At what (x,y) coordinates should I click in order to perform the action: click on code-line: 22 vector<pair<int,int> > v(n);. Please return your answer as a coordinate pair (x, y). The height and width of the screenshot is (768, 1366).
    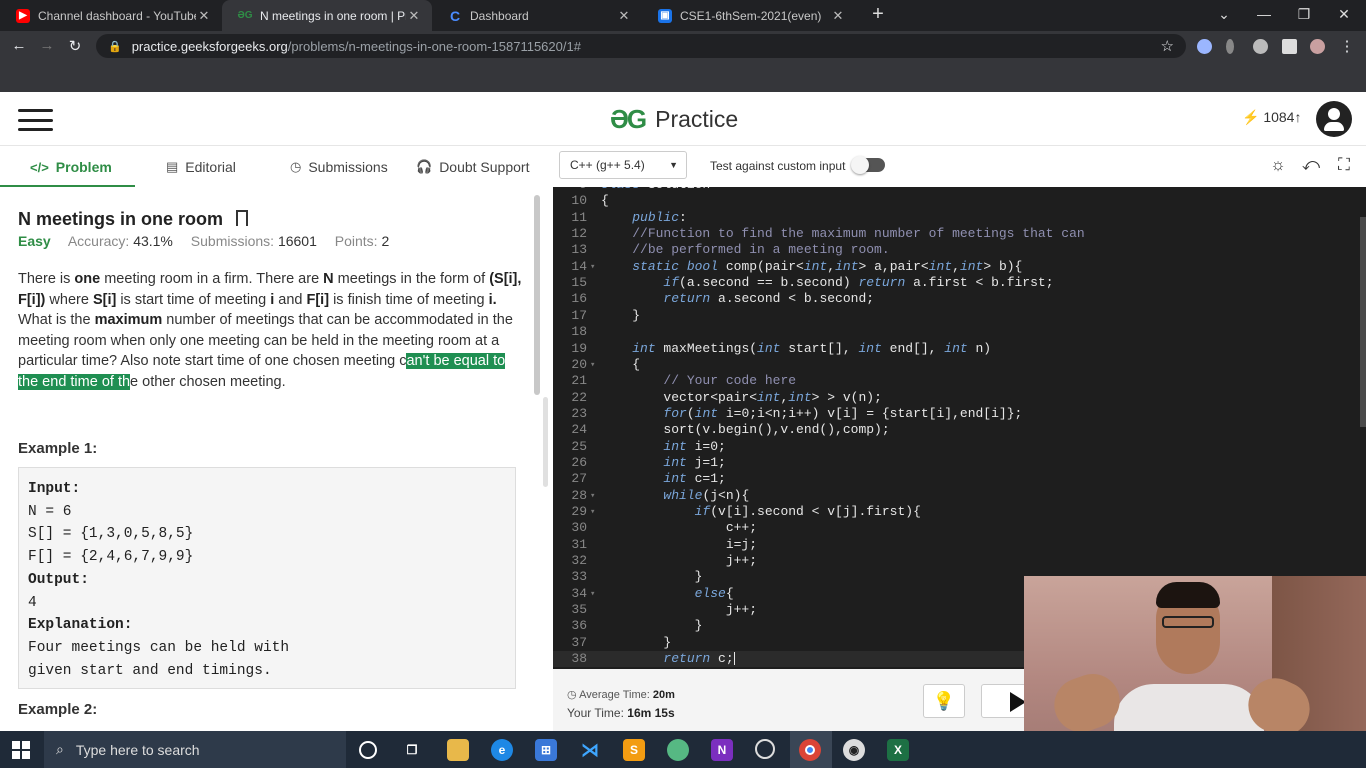
    Looking at the image, I should click on (959, 398).